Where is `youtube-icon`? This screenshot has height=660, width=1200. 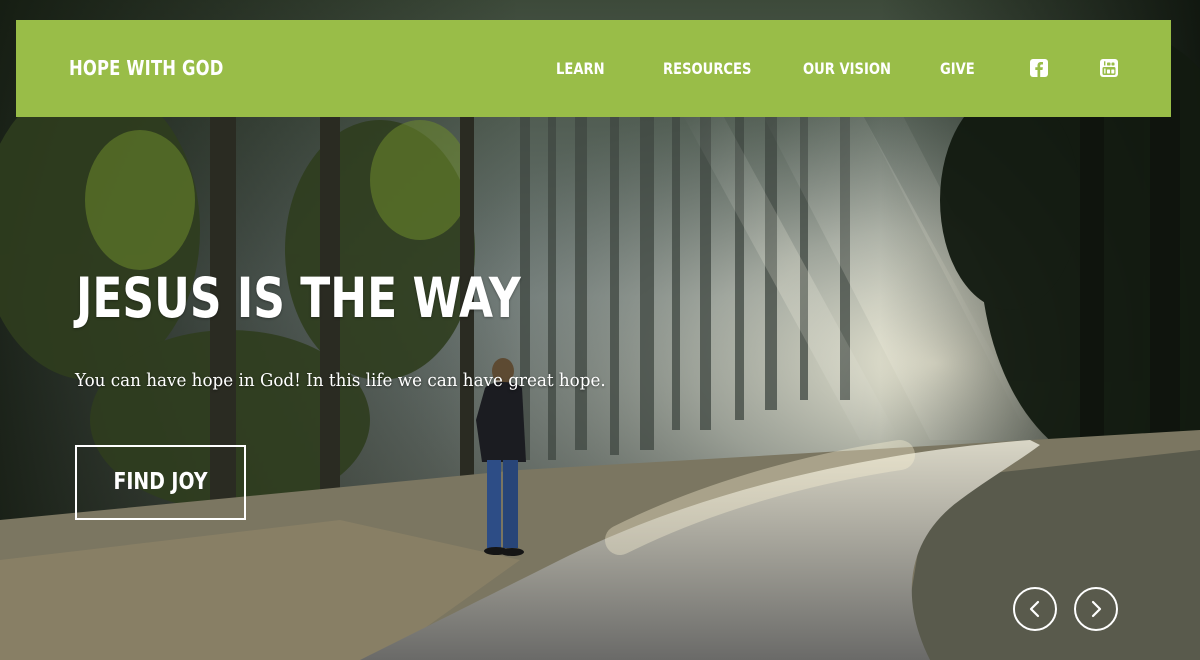 youtube-icon is located at coordinates (1109, 68).